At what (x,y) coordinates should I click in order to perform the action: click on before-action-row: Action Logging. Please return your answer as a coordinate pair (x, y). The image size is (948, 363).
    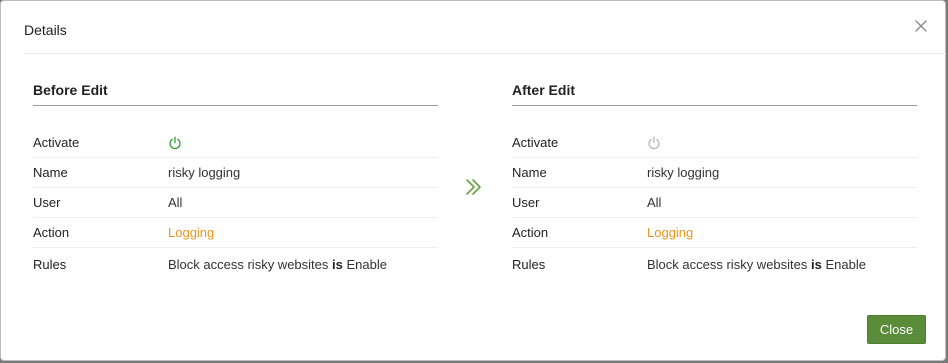
    Looking at the image, I should click on (235, 233).